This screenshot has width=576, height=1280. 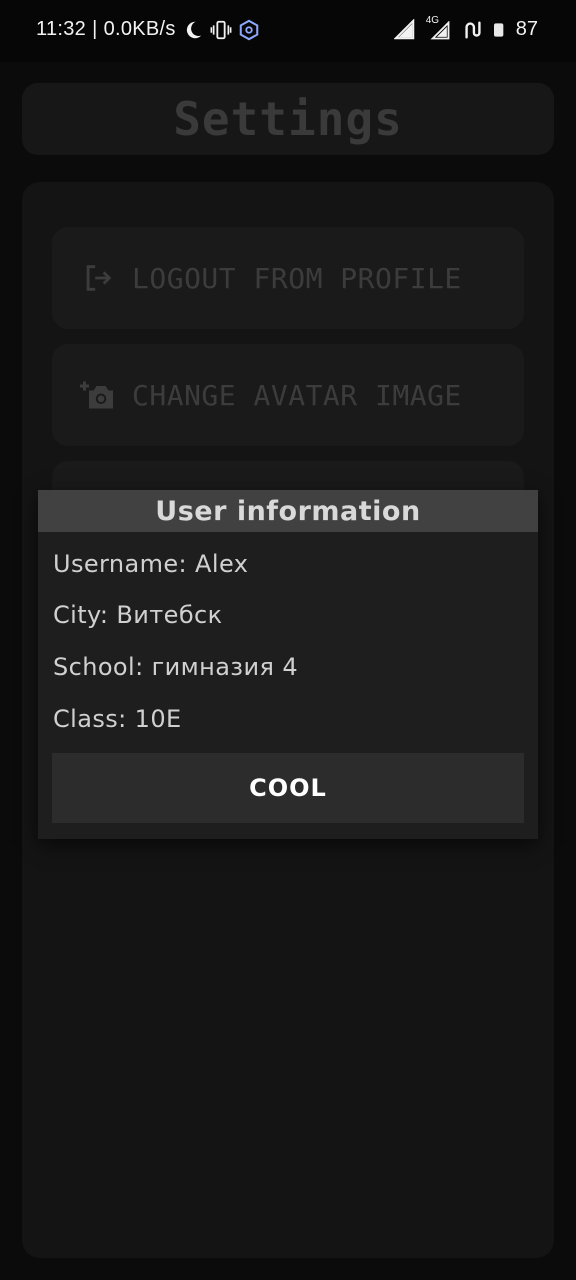 I want to click on battery-icon, so click(x=498, y=29).